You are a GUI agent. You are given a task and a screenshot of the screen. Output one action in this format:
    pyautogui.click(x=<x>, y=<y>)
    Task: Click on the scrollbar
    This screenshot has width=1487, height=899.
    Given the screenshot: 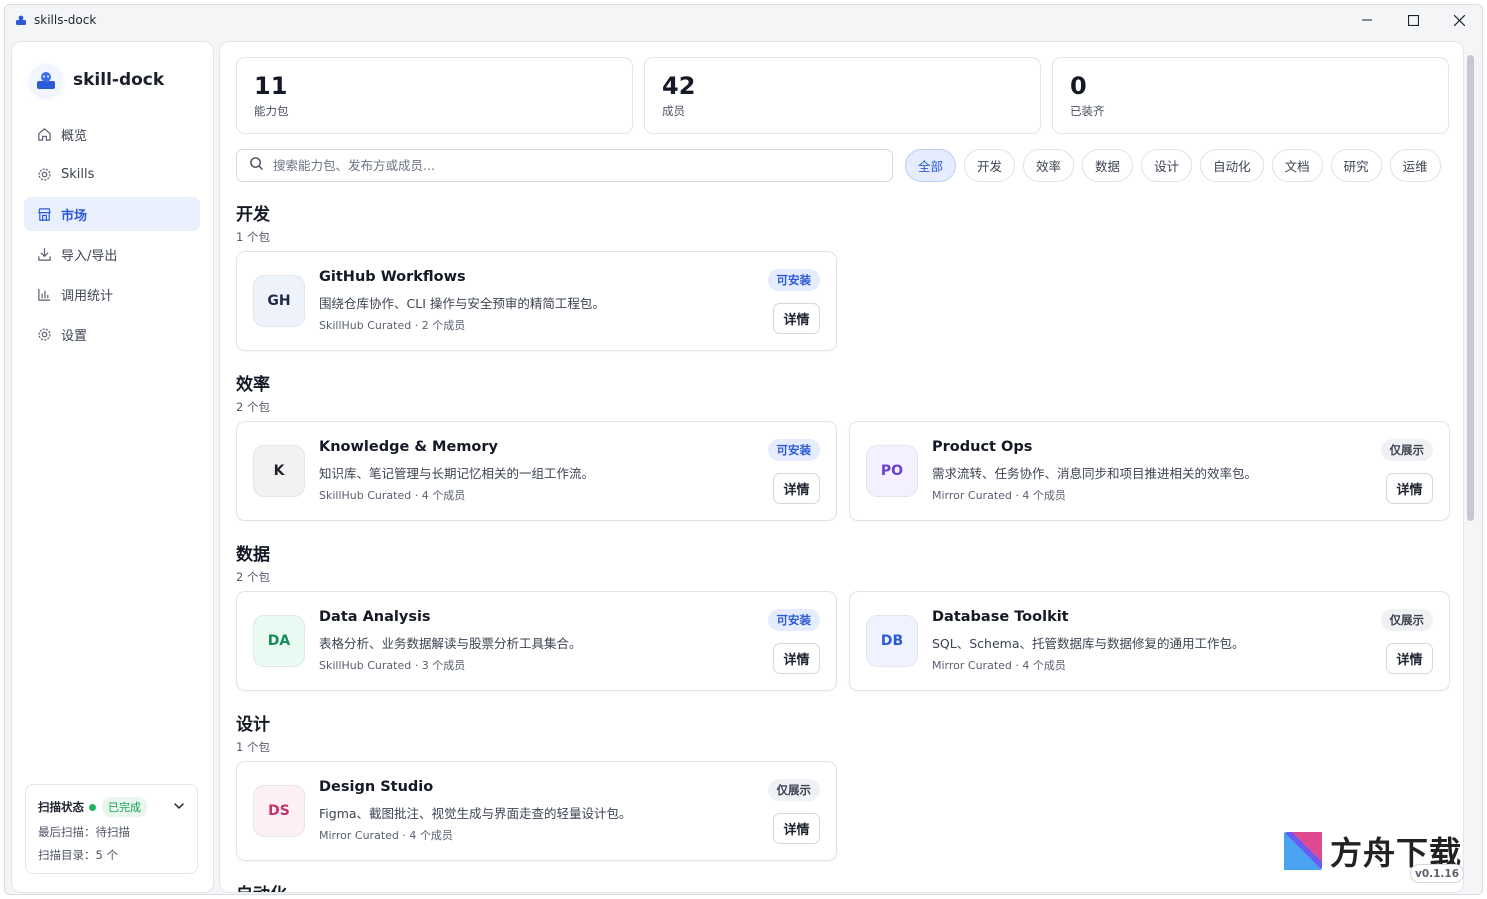 What is the action you would take?
    pyautogui.click(x=1470, y=288)
    